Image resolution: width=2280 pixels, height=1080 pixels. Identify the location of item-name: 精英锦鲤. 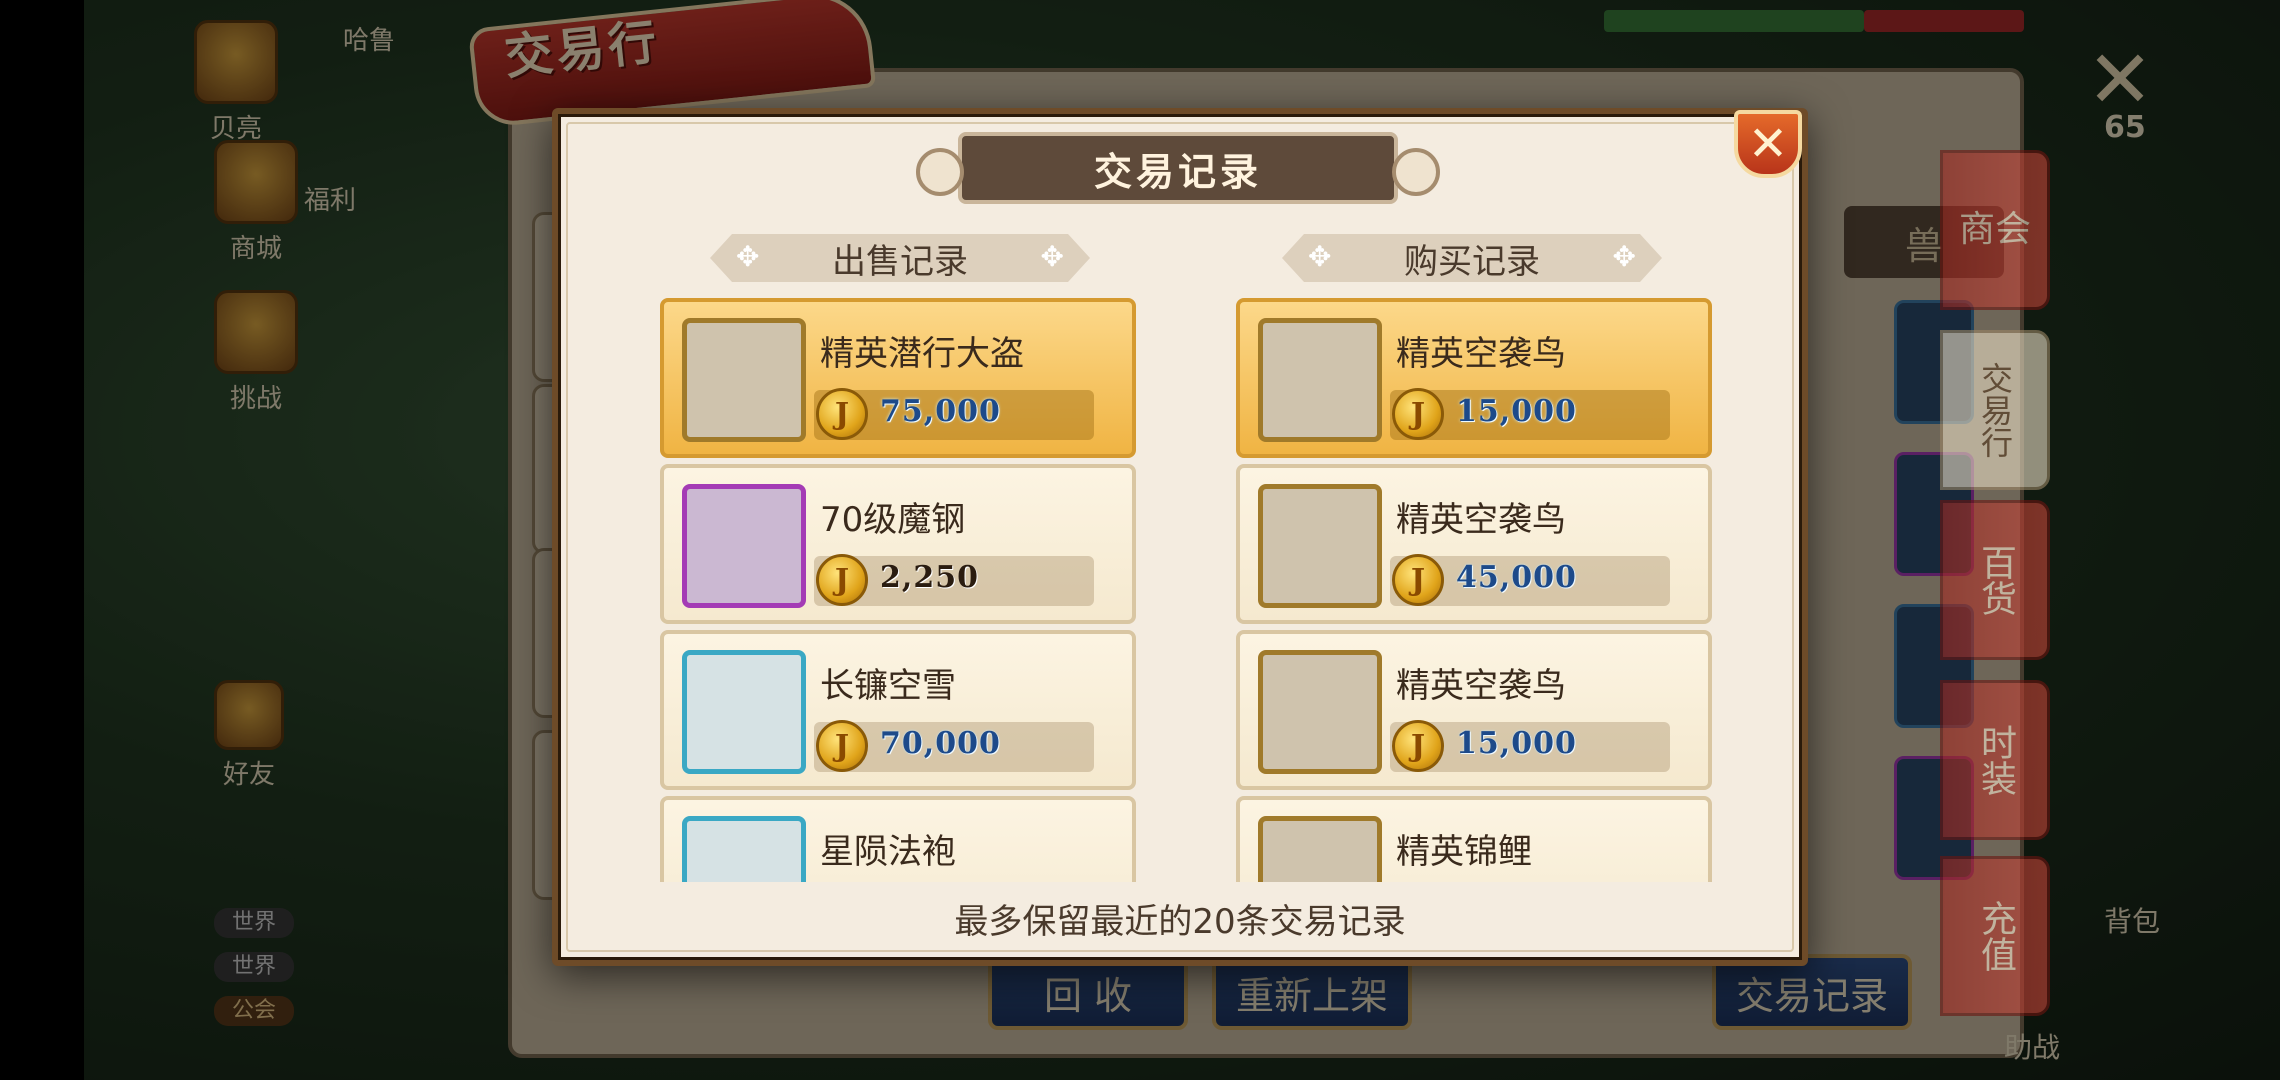
(1464, 852).